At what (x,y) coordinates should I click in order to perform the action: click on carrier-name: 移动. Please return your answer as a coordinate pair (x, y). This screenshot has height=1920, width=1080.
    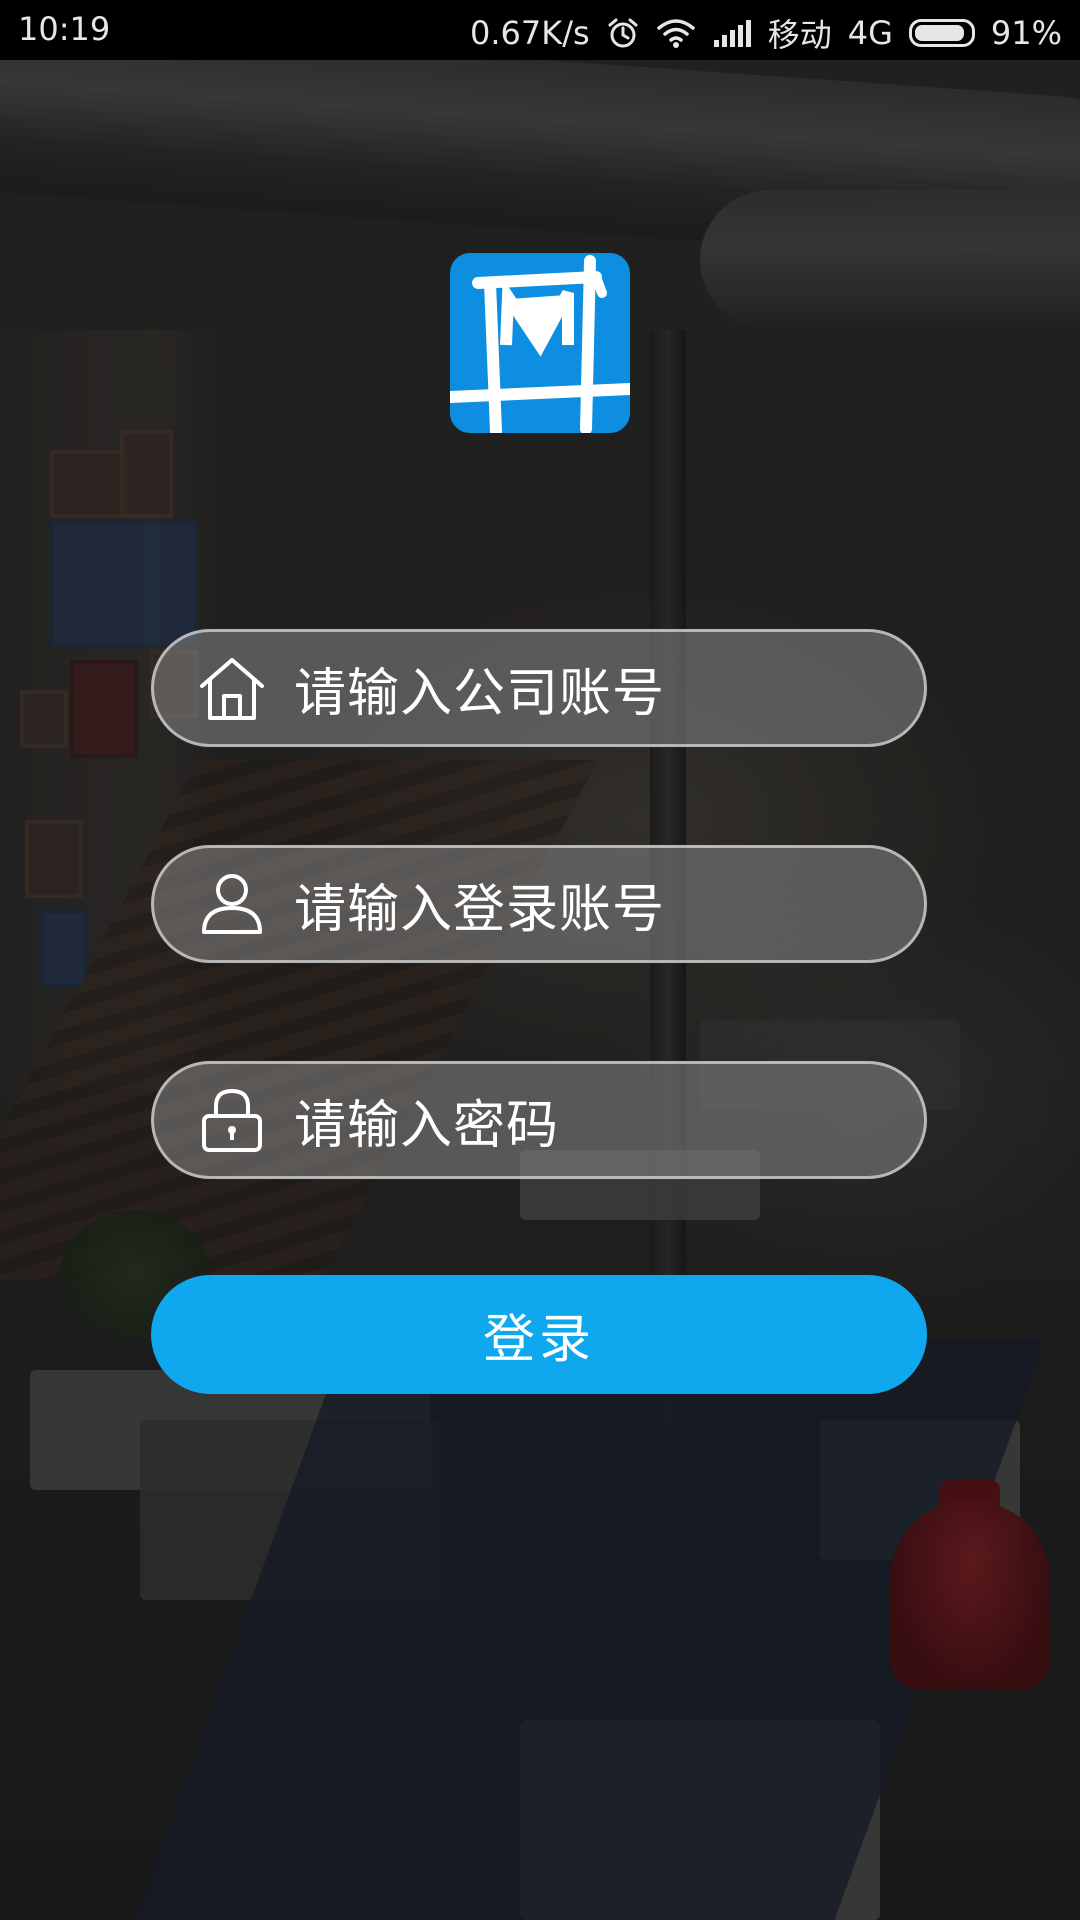
    Looking at the image, I should click on (799, 35).